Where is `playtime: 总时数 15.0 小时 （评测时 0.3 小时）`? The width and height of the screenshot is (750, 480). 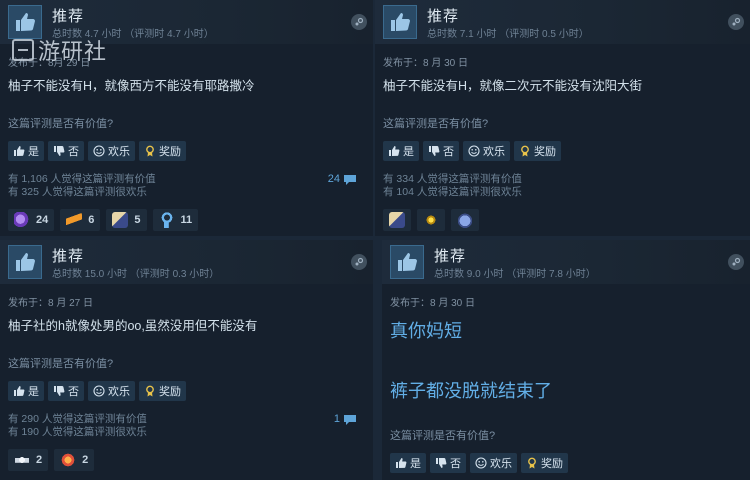 playtime: 总时数 15.0 小时 （评测时 0.3 小时） is located at coordinates (136, 274).